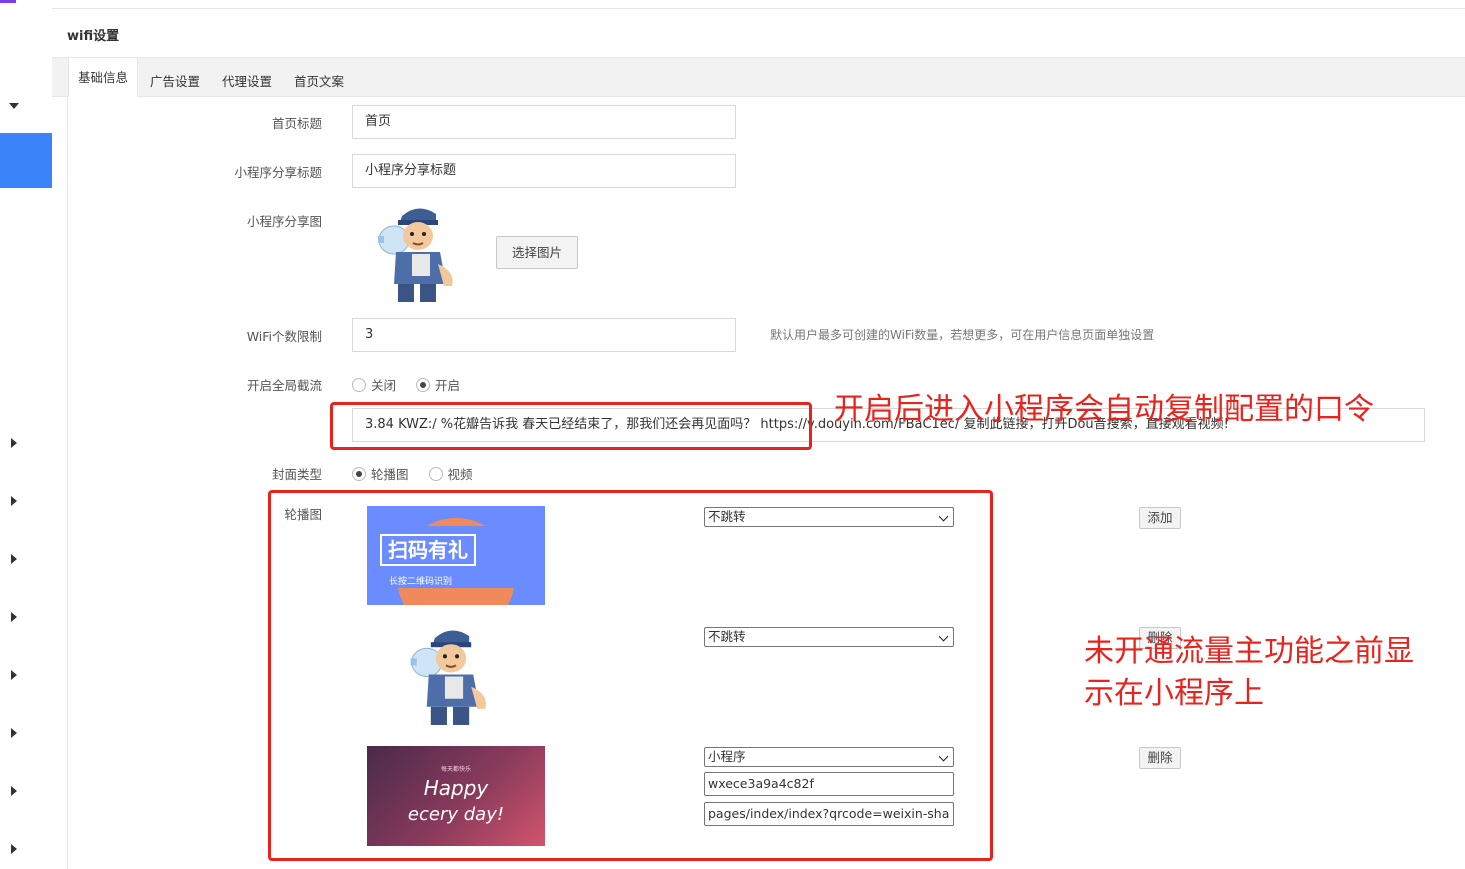 Image resolution: width=1465 pixels, height=869 pixels. Describe the element at coordinates (296, 123) in the screenshot. I see `home-title-label: 首页标题` at that location.